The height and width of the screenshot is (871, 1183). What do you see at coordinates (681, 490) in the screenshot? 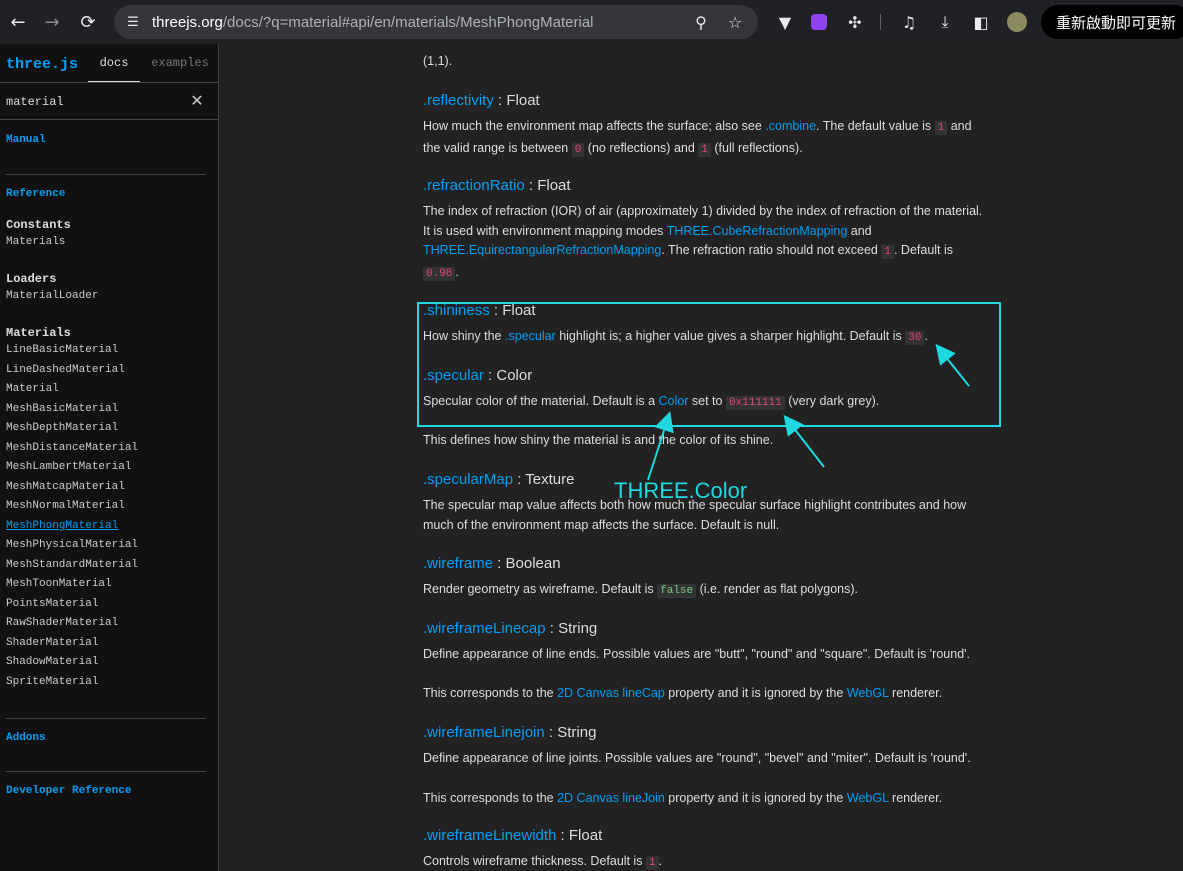
I see `annotation-label: THREE.Color` at bounding box center [681, 490].